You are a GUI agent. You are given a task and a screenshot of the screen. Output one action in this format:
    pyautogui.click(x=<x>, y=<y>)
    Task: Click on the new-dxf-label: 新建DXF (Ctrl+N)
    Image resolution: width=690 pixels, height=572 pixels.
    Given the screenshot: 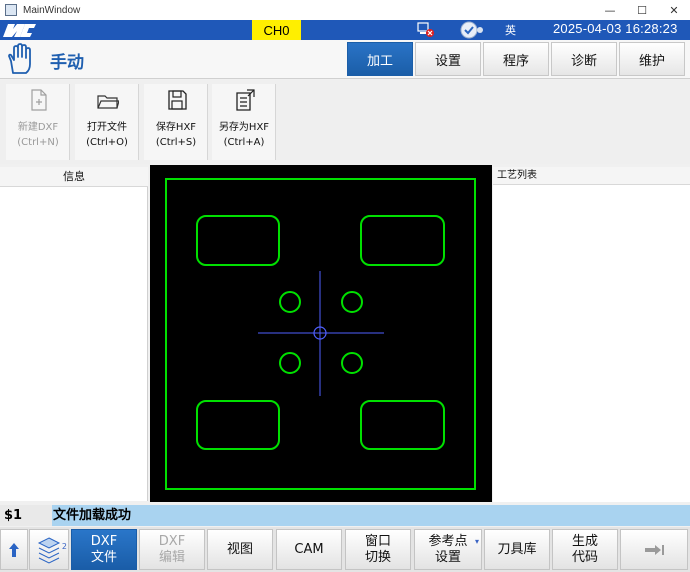 What is the action you would take?
    pyautogui.click(x=38, y=135)
    